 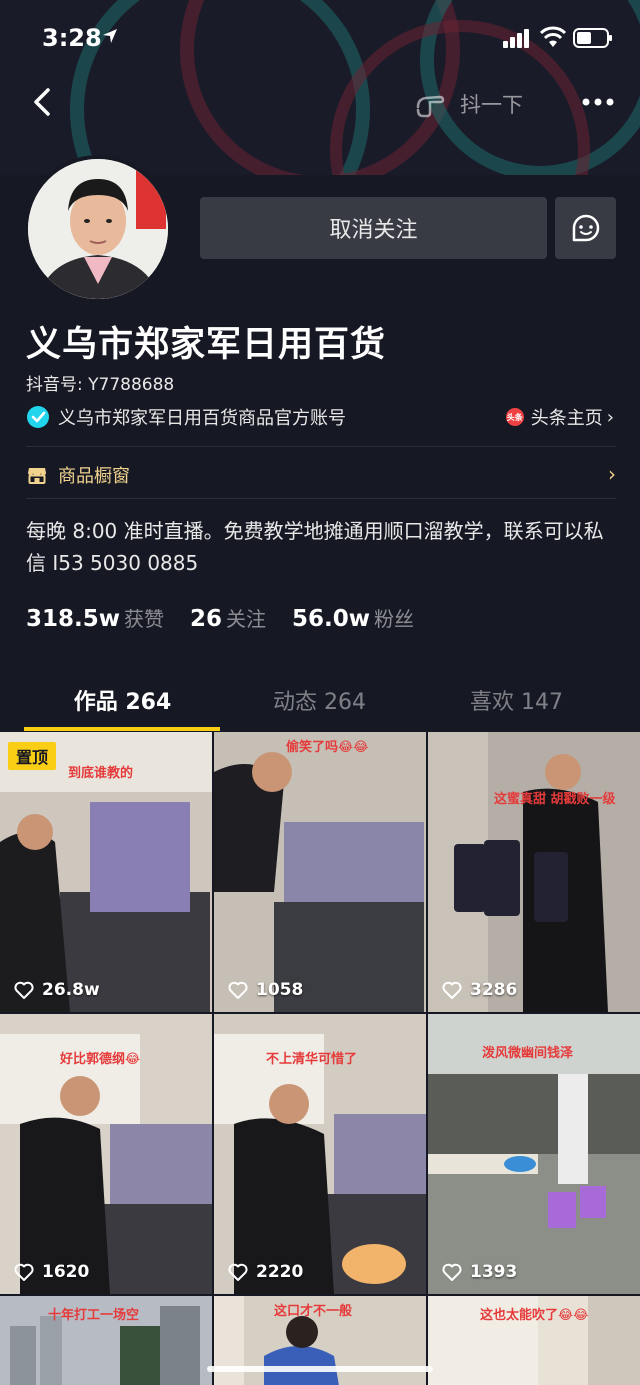 I want to click on pinned-badge: 置顶, so click(x=32, y=756).